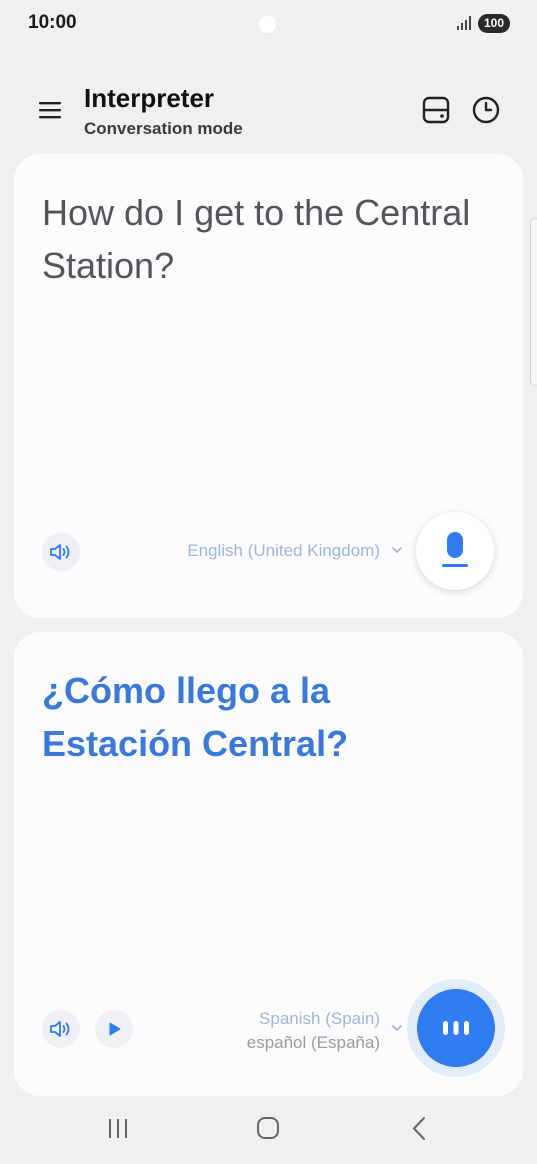 This screenshot has width=537, height=1164. I want to click on status-time: 10:00, so click(52, 22).